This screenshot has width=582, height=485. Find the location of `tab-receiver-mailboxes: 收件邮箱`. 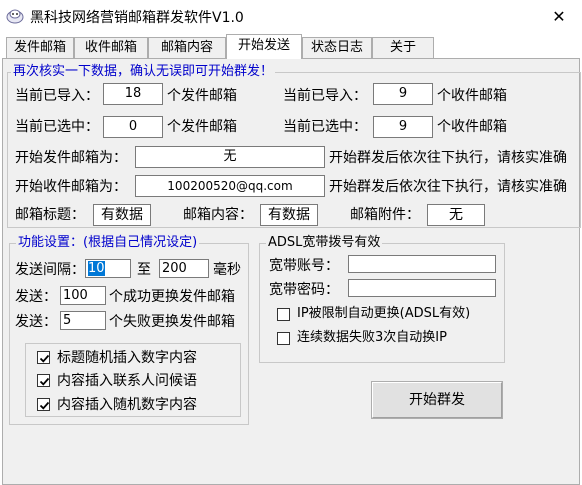

tab-receiver-mailboxes: 收件邮箱 is located at coordinates (111, 47).